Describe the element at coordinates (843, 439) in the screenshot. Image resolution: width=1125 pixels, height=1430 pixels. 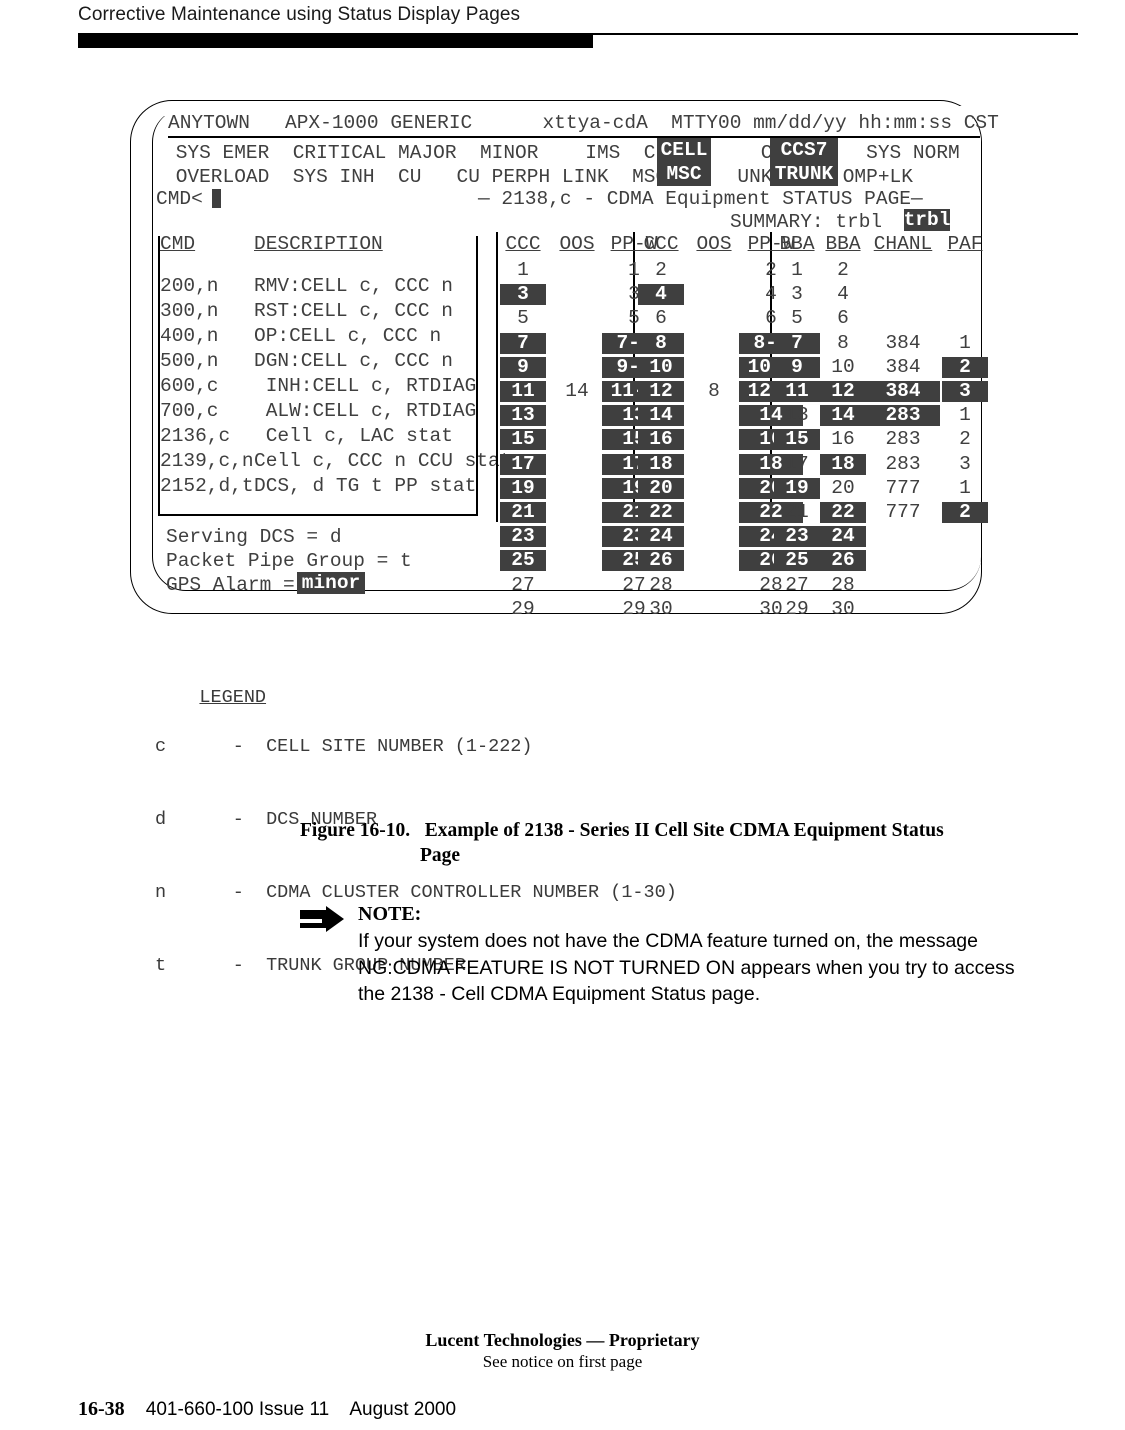
I see `matrix-cell-bba-even: 16` at that location.